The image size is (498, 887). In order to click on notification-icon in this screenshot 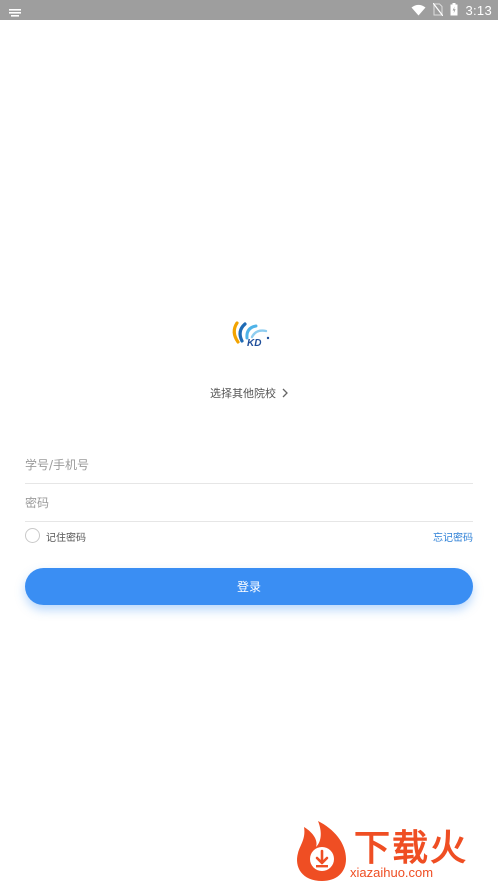, I will do `click(15, 10)`.